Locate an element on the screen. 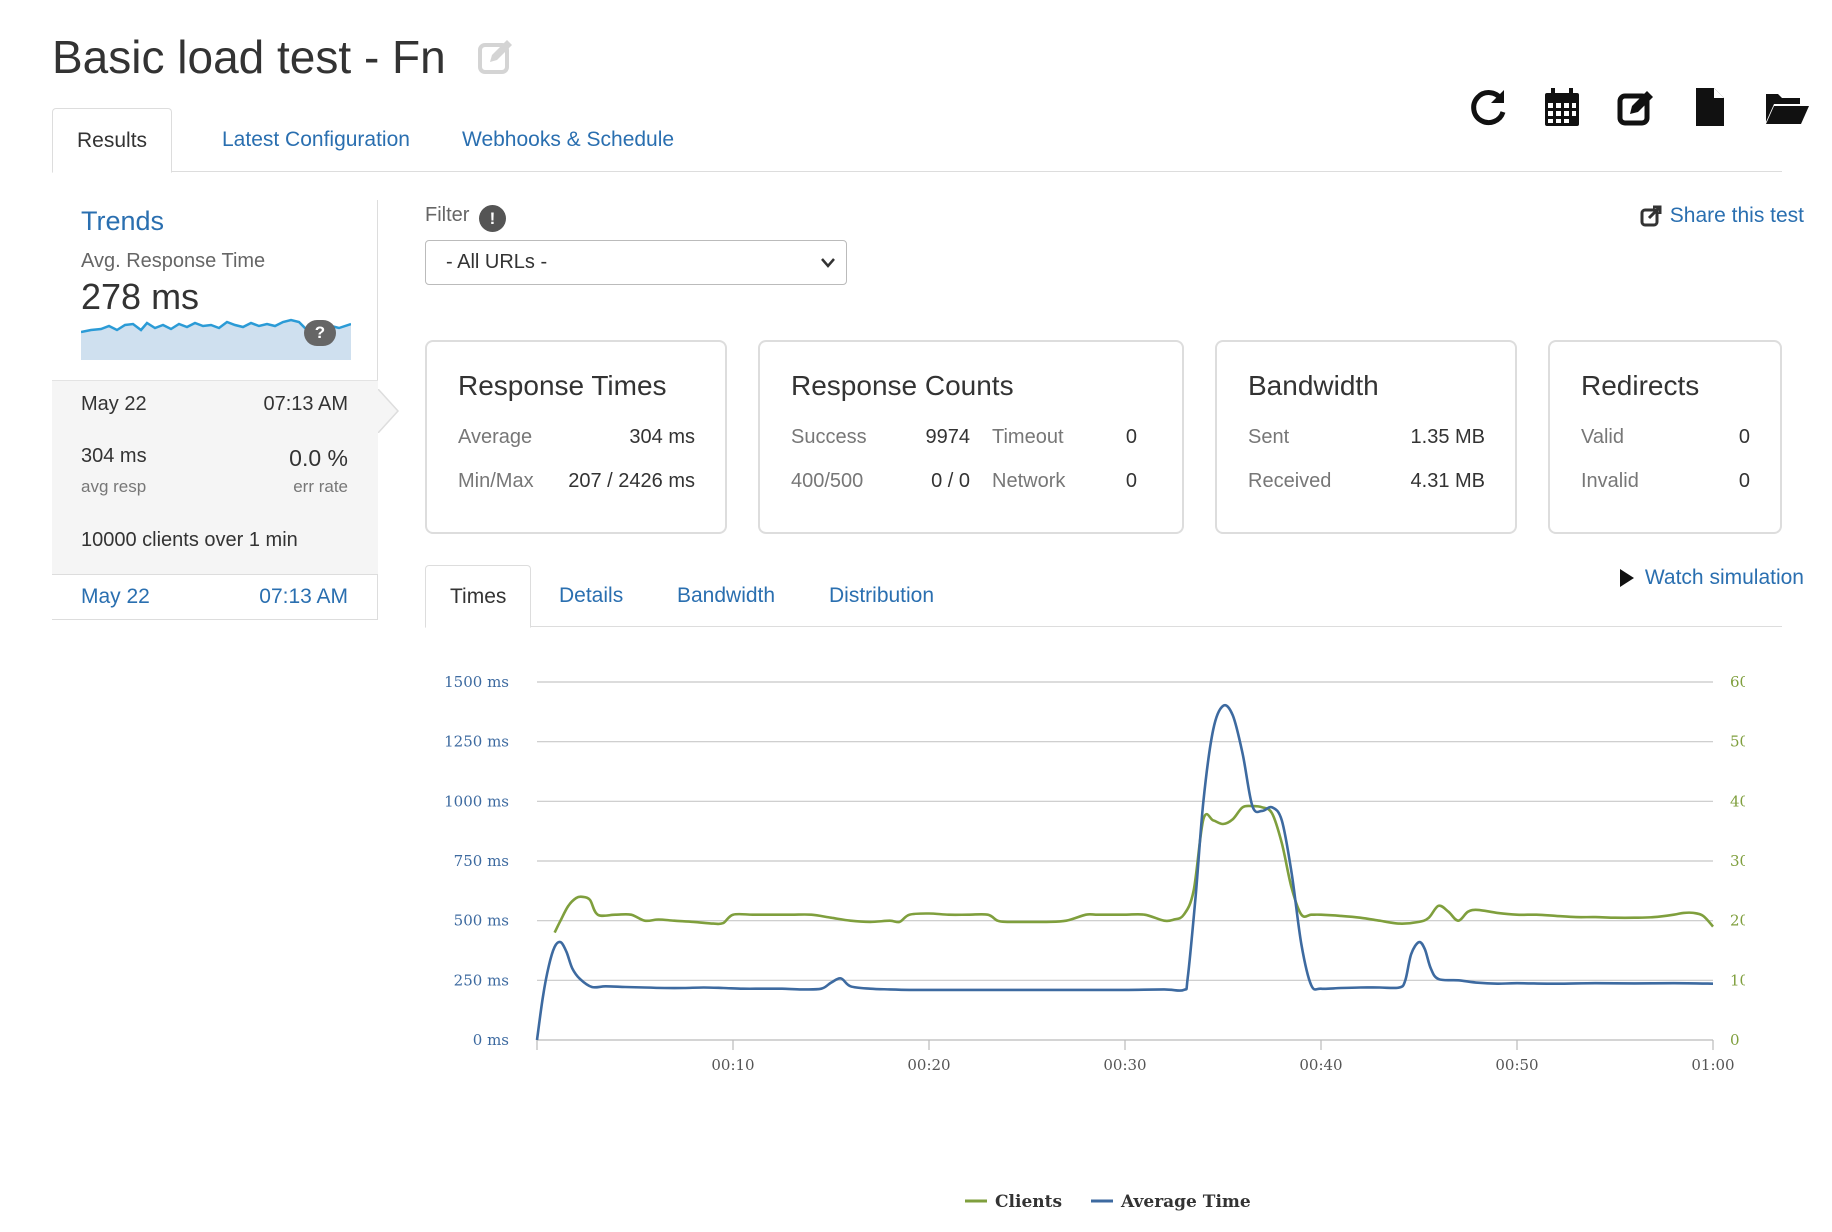 The width and height of the screenshot is (1832, 1232). share-icon is located at coordinates (1651, 216).